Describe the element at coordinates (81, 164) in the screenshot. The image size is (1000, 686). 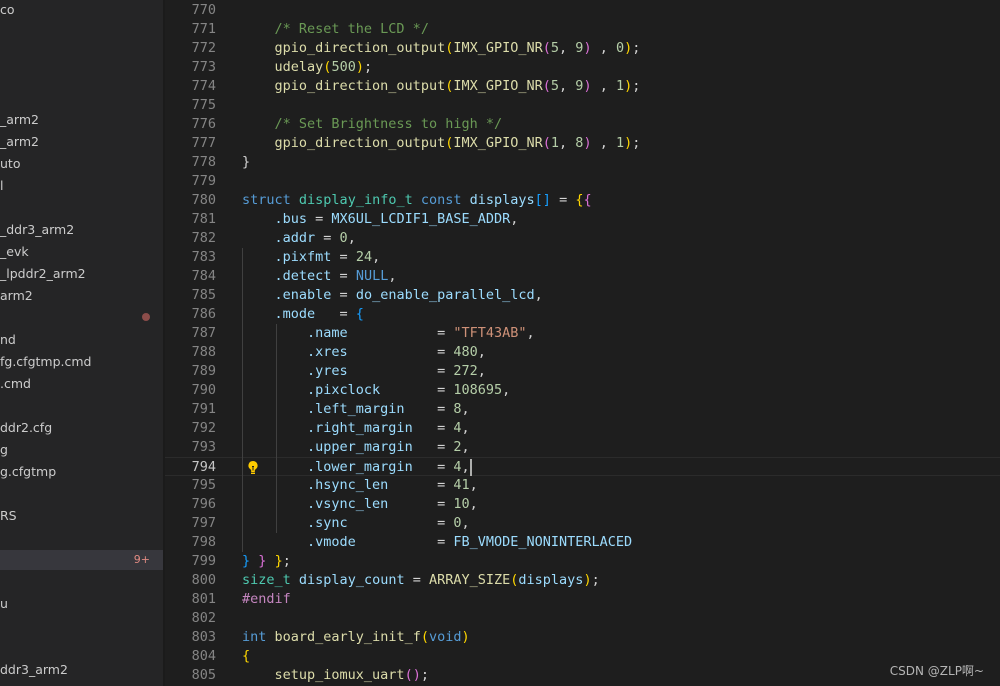
I see `explorer-item: uto` at that location.